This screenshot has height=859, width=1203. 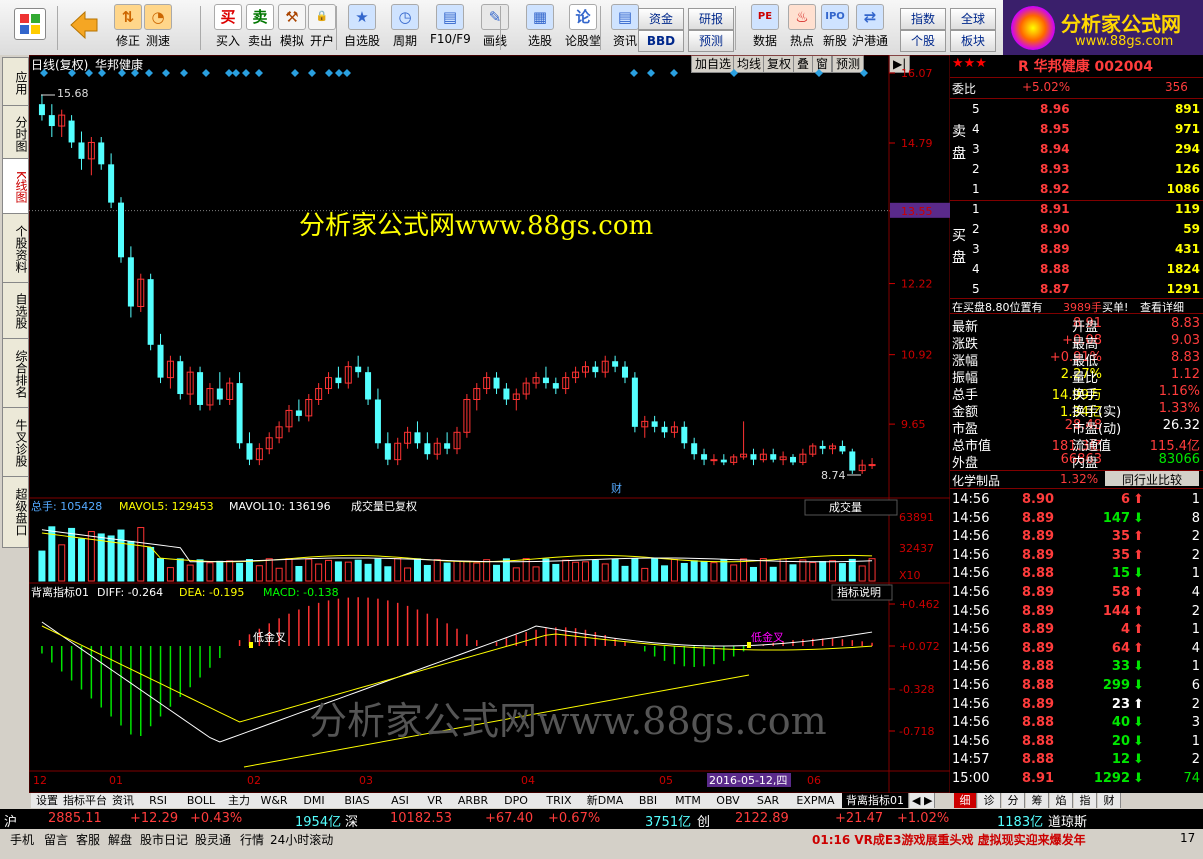 What do you see at coordinates (1076, 98) in the screenshot?
I see `divider` at bounding box center [1076, 98].